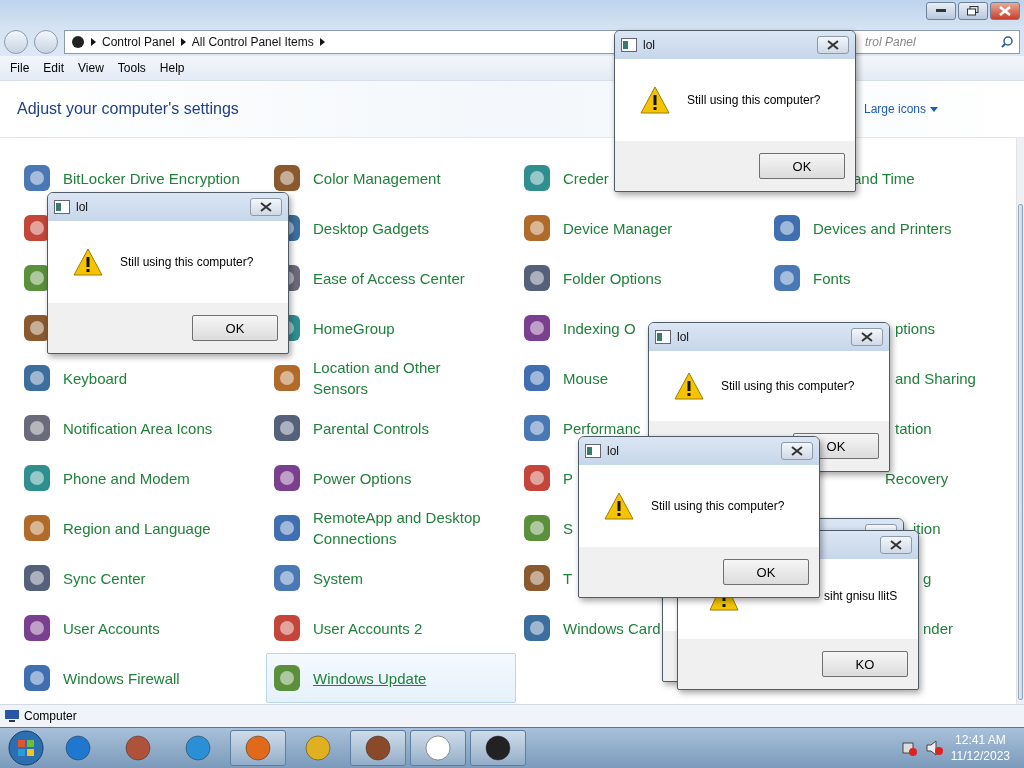 This screenshot has width=1024, height=768. I want to click on control-panel-link: Phone and Modem, so click(126, 478).